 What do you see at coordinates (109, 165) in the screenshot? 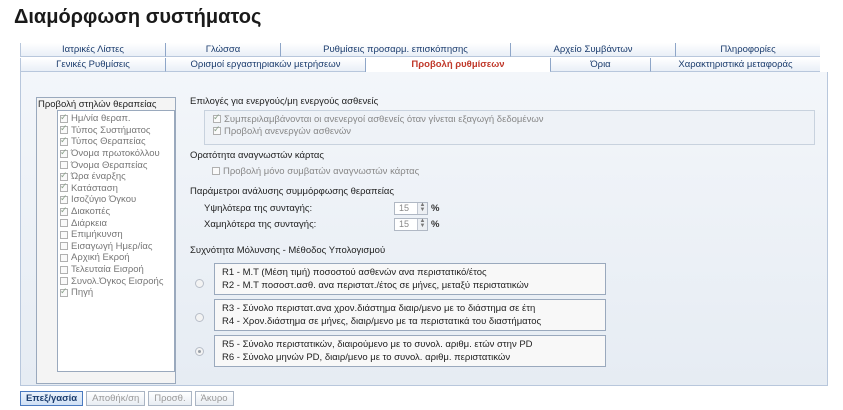
I see `column-label: Όνομα Θεραπείας` at bounding box center [109, 165].